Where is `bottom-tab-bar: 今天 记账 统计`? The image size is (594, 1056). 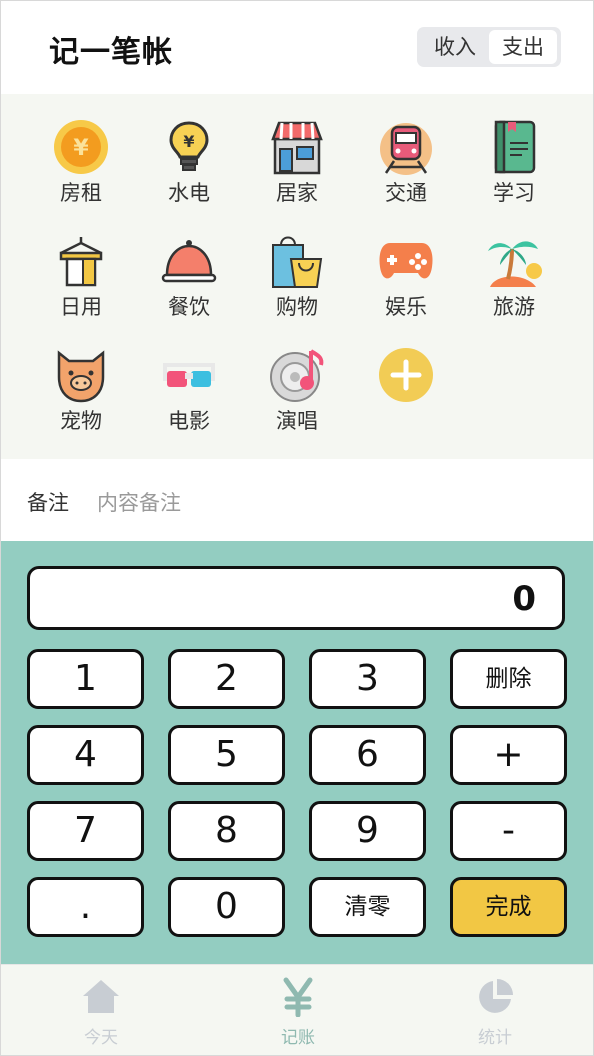
bottom-tab-bar: 今天 记账 统计 is located at coordinates (297, 1009).